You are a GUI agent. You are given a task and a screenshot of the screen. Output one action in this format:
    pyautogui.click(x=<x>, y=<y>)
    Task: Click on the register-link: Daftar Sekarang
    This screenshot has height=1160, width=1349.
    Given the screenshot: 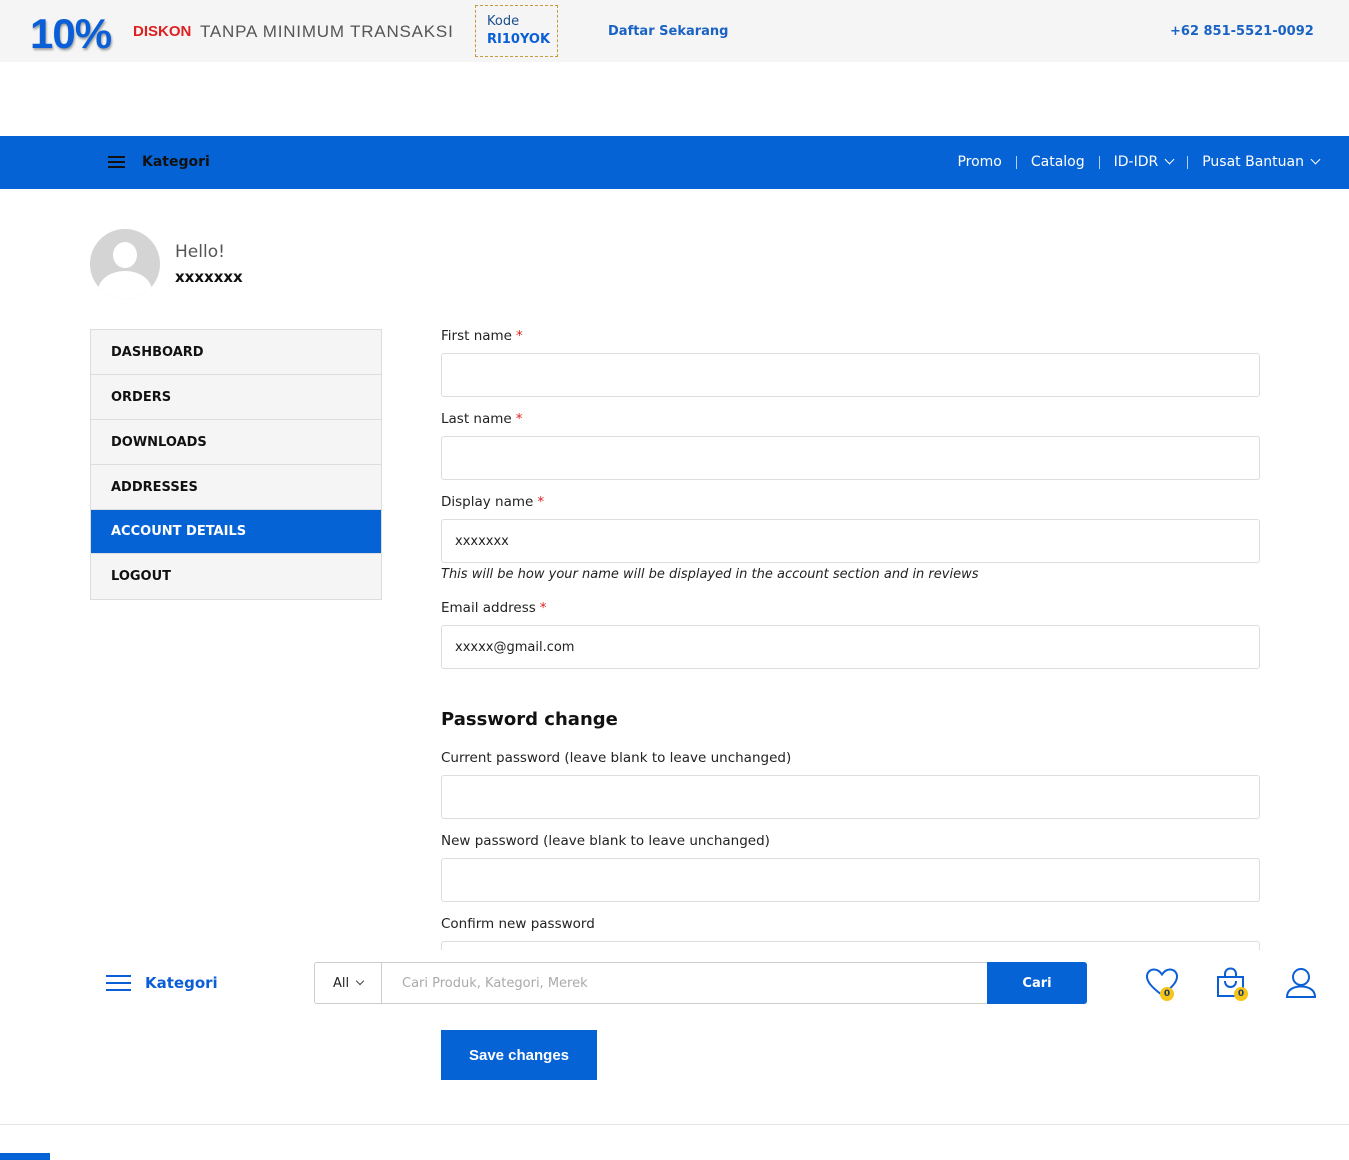 What is the action you would take?
    pyautogui.click(x=668, y=31)
    